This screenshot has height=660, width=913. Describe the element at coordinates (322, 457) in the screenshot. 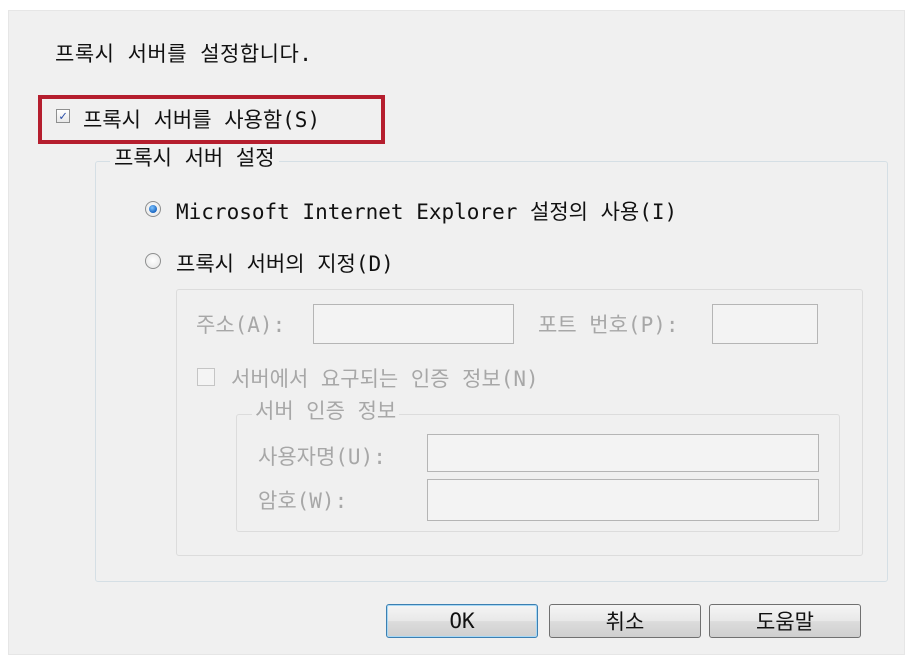

I see `username-label: 사용자명(U):` at that location.